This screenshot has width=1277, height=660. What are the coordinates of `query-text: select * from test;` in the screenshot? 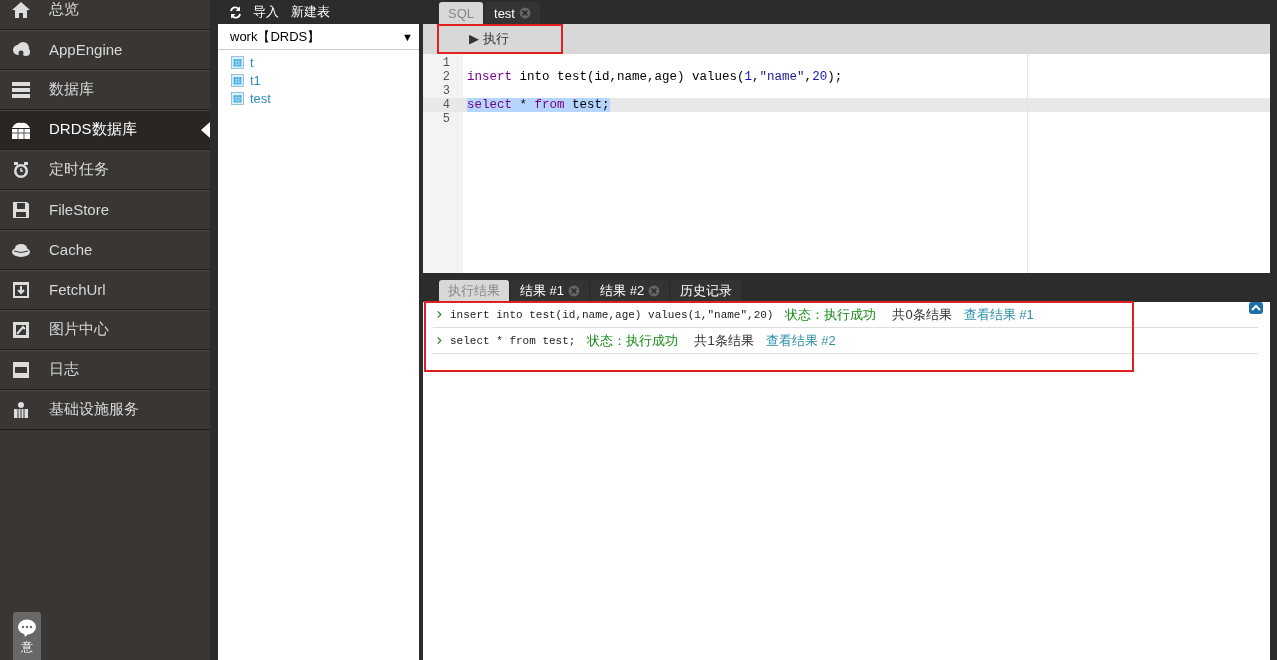 It's located at (513, 340).